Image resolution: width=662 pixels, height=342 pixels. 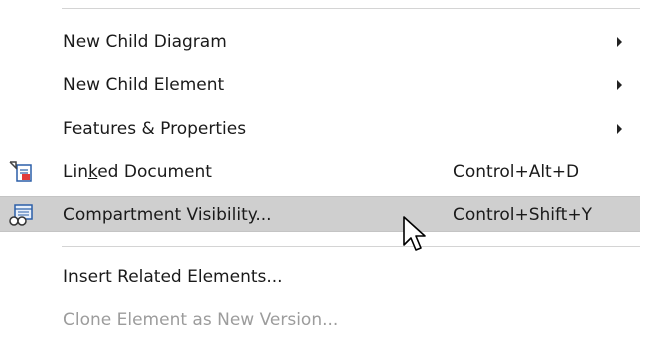 What do you see at coordinates (320, 85) in the screenshot?
I see `menu-item-new-child-element: New Child Element` at bounding box center [320, 85].